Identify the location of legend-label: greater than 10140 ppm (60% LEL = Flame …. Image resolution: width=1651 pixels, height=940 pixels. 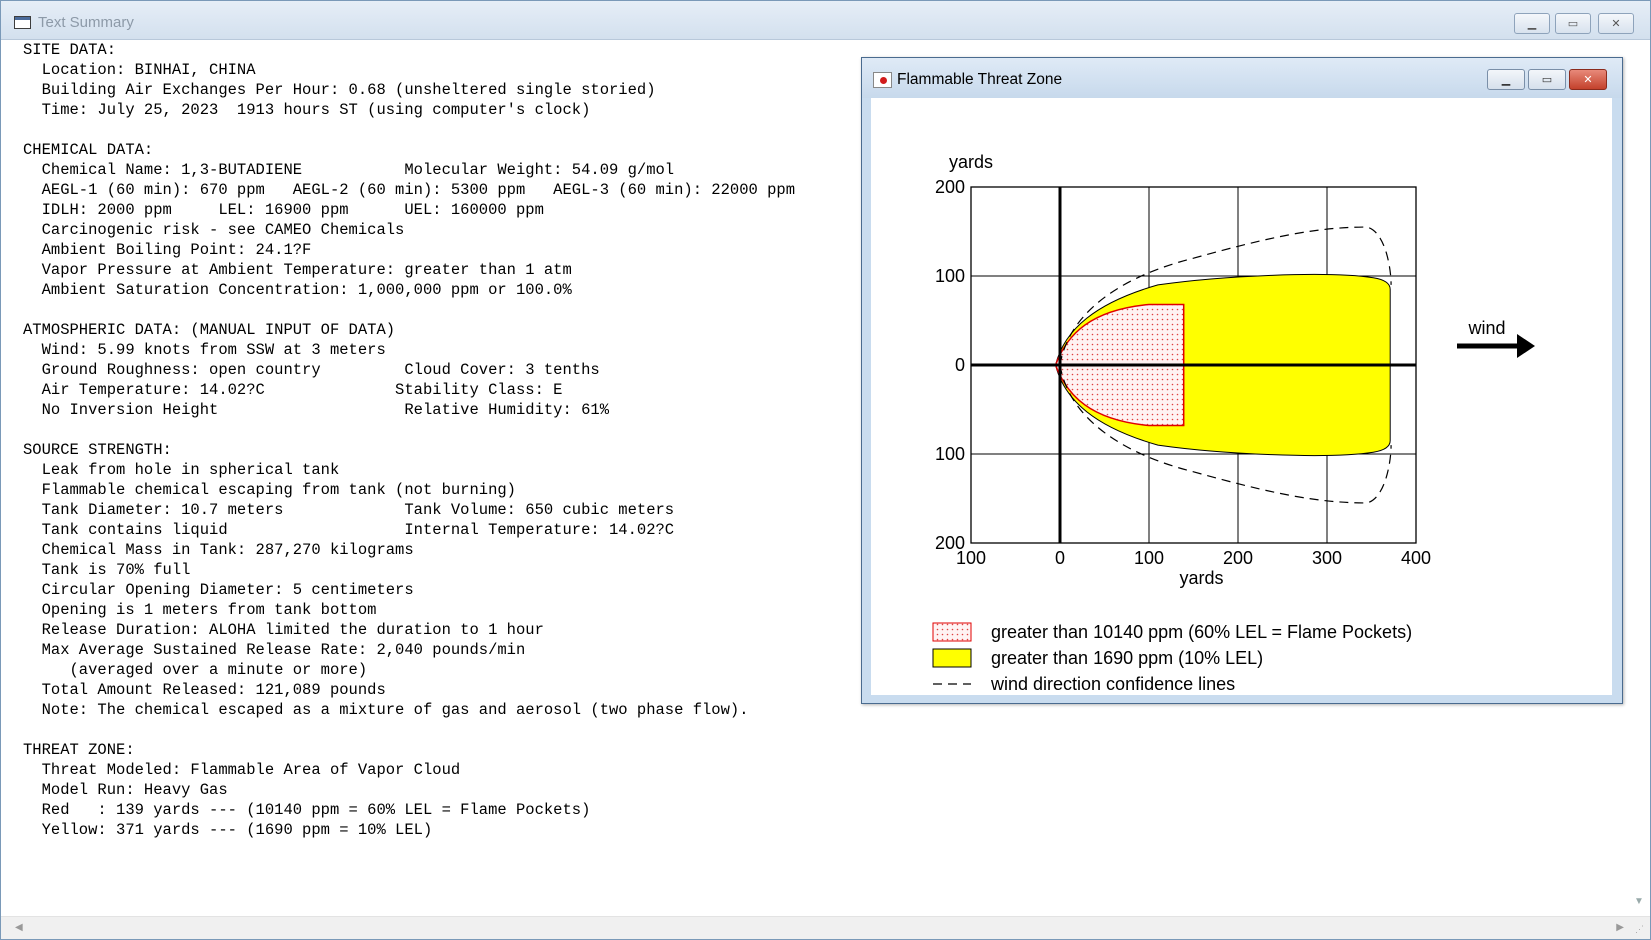
(1201, 632).